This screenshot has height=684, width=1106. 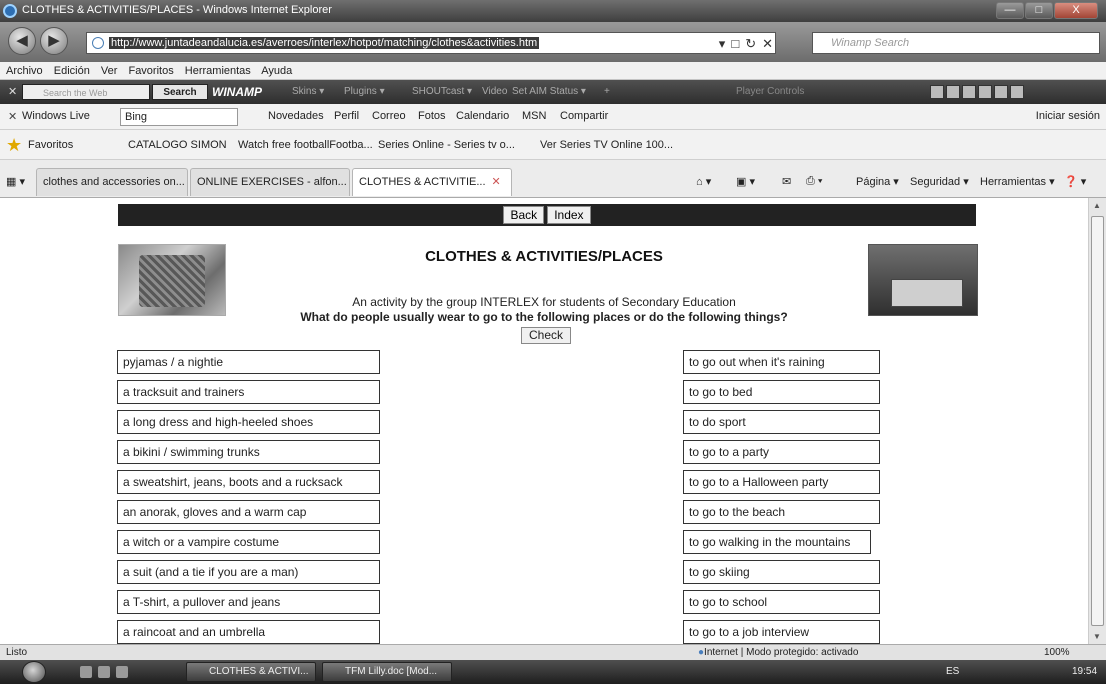 I want to click on winamp-plugins: Plugins ▾, so click(x=364, y=91).